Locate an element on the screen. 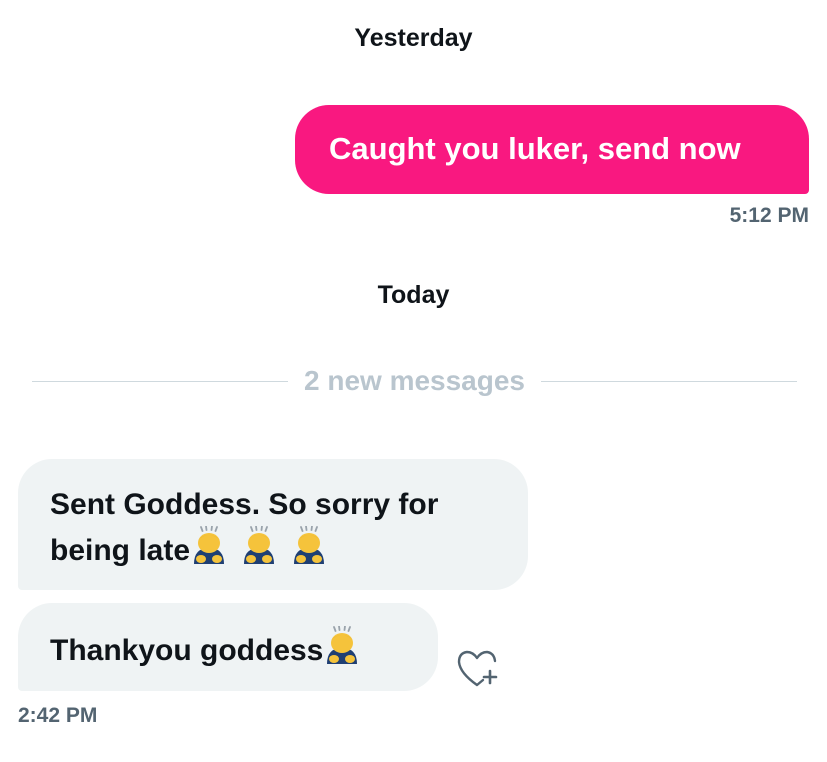 The height and width of the screenshot is (762, 827). message-text-line: being late is located at coordinates (289, 551).